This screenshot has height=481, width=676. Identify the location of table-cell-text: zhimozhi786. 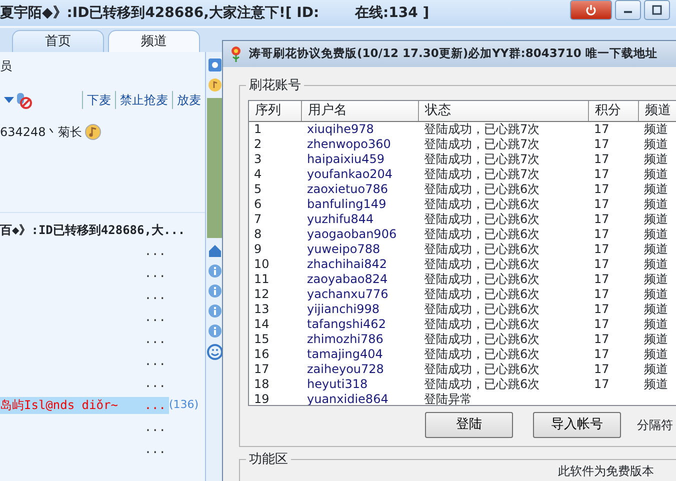
(345, 339).